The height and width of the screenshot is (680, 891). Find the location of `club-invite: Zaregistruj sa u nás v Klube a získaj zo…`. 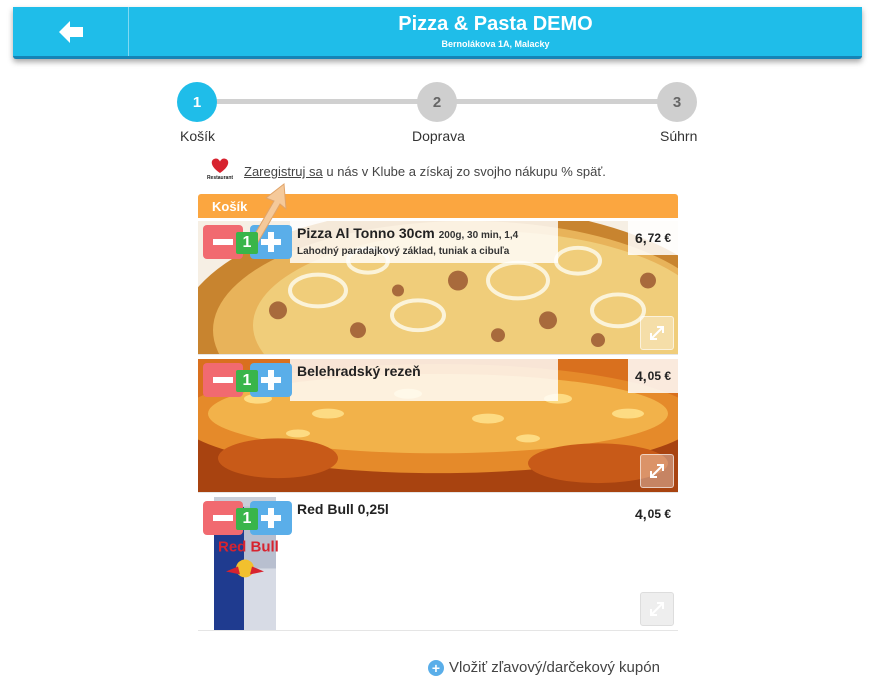

club-invite: Zaregistruj sa u nás v Klube a získaj zo… is located at coordinates (425, 171).